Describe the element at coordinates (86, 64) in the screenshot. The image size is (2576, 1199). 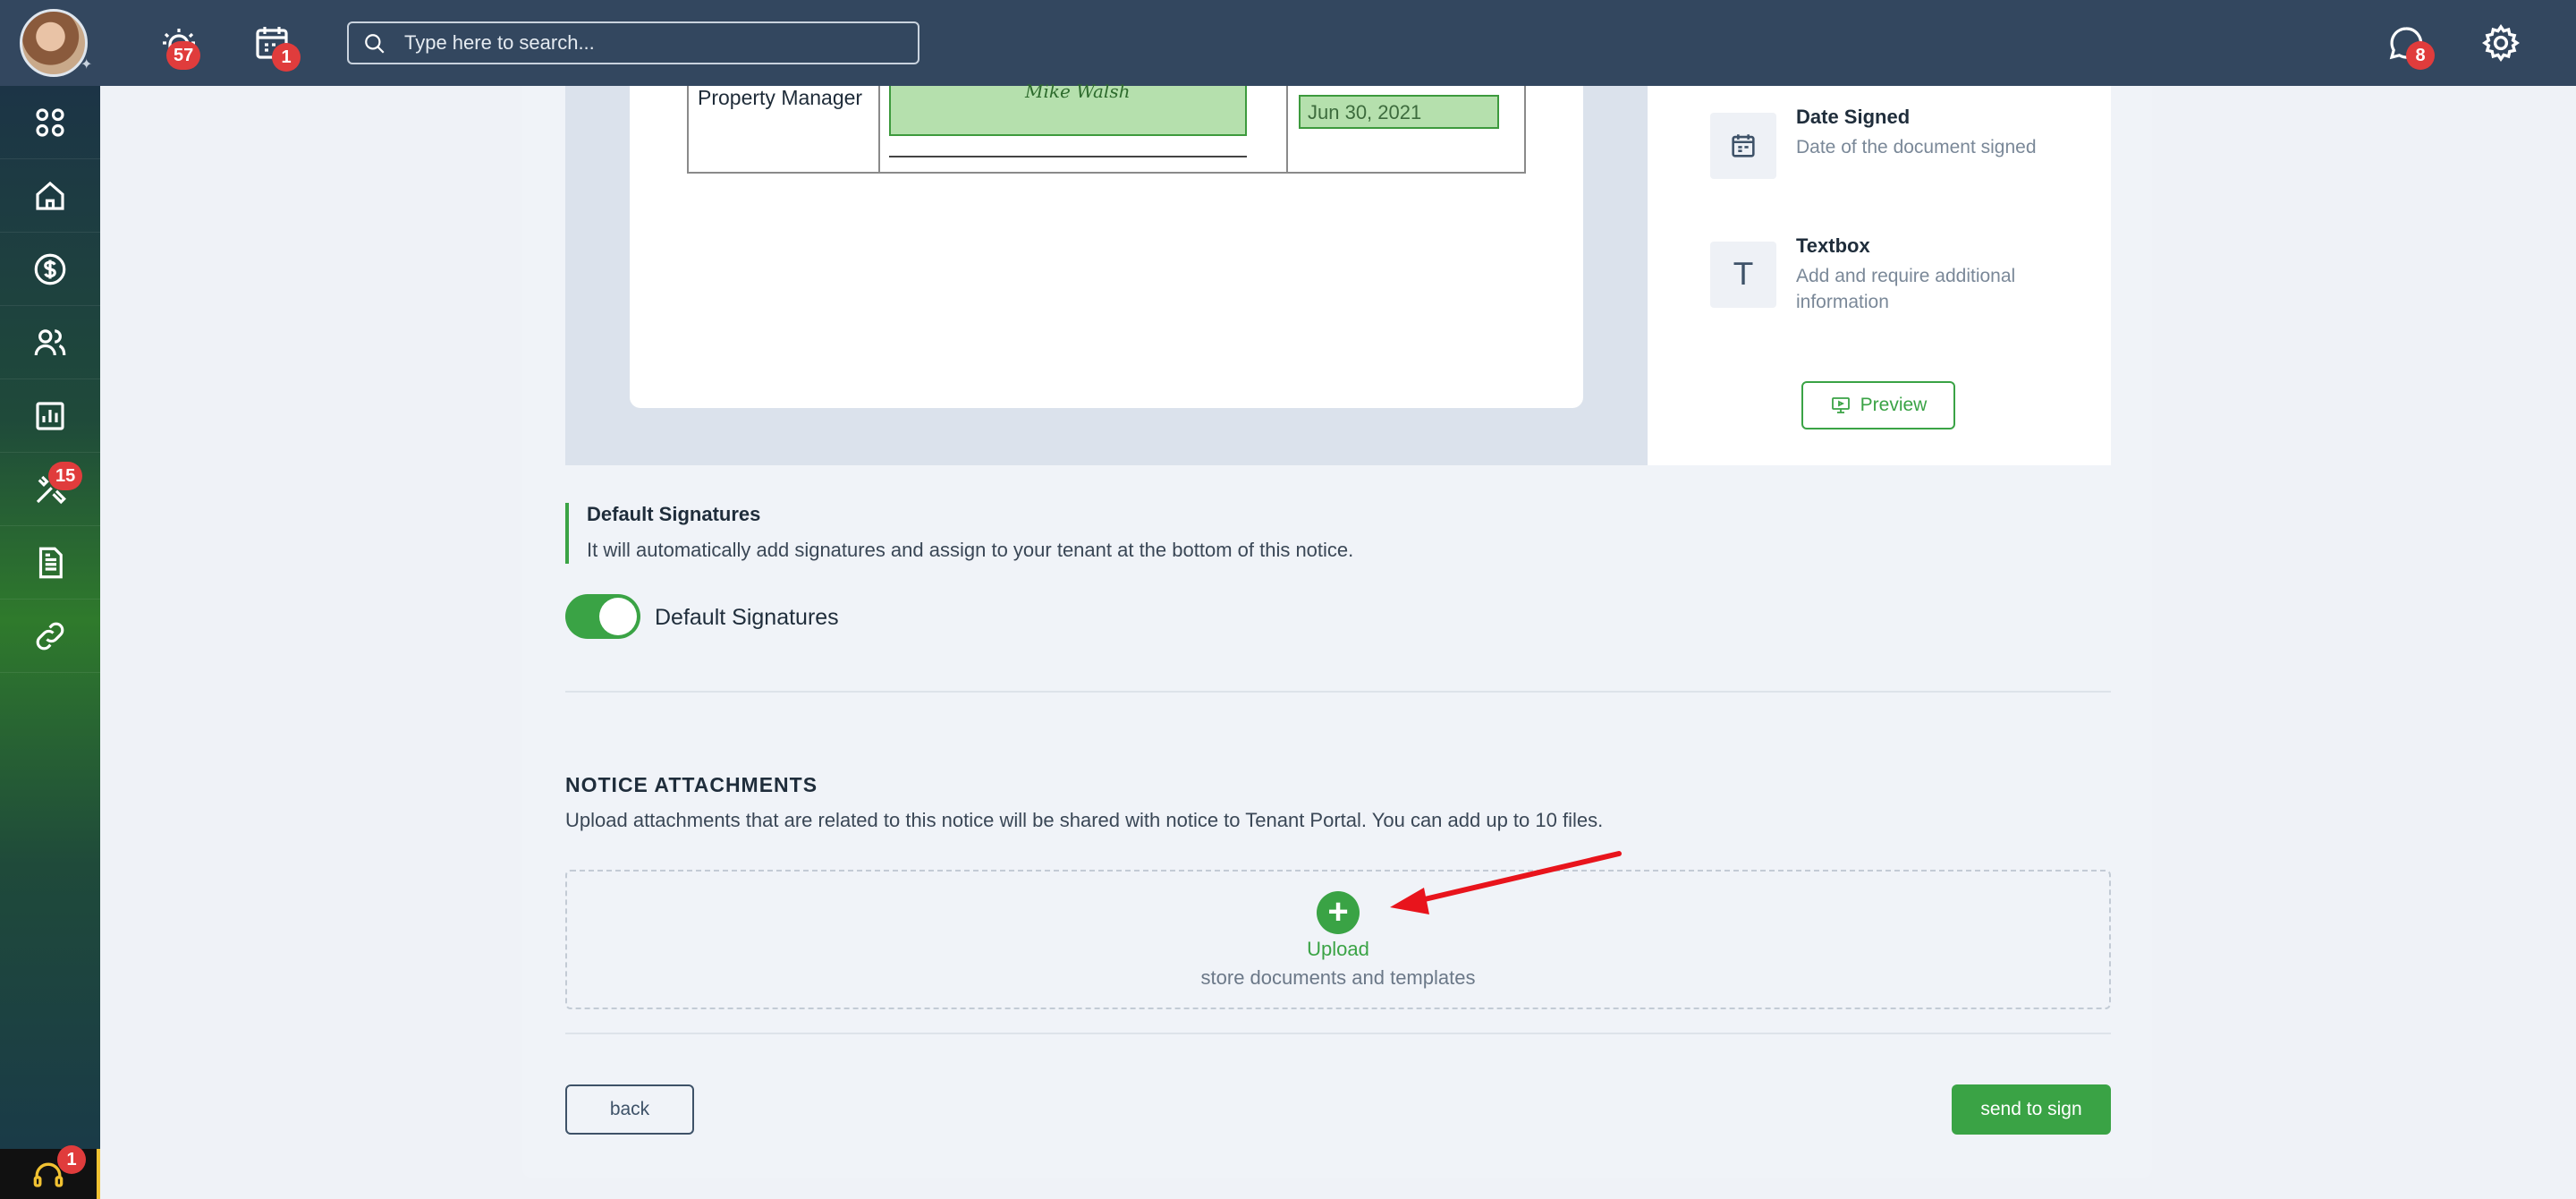
I see `pin-icon: ✦` at that location.